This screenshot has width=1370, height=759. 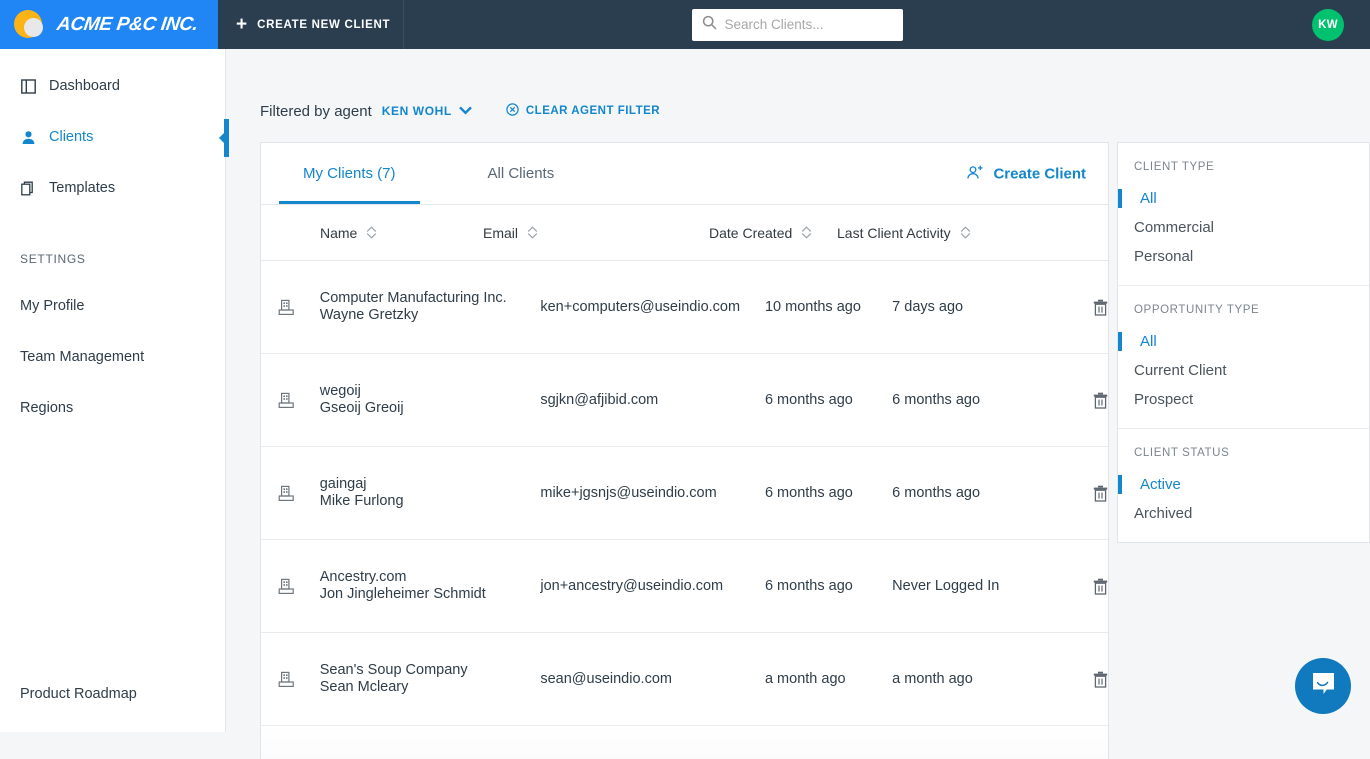 I want to click on client-date-created: a month ago, so click(x=805, y=679).